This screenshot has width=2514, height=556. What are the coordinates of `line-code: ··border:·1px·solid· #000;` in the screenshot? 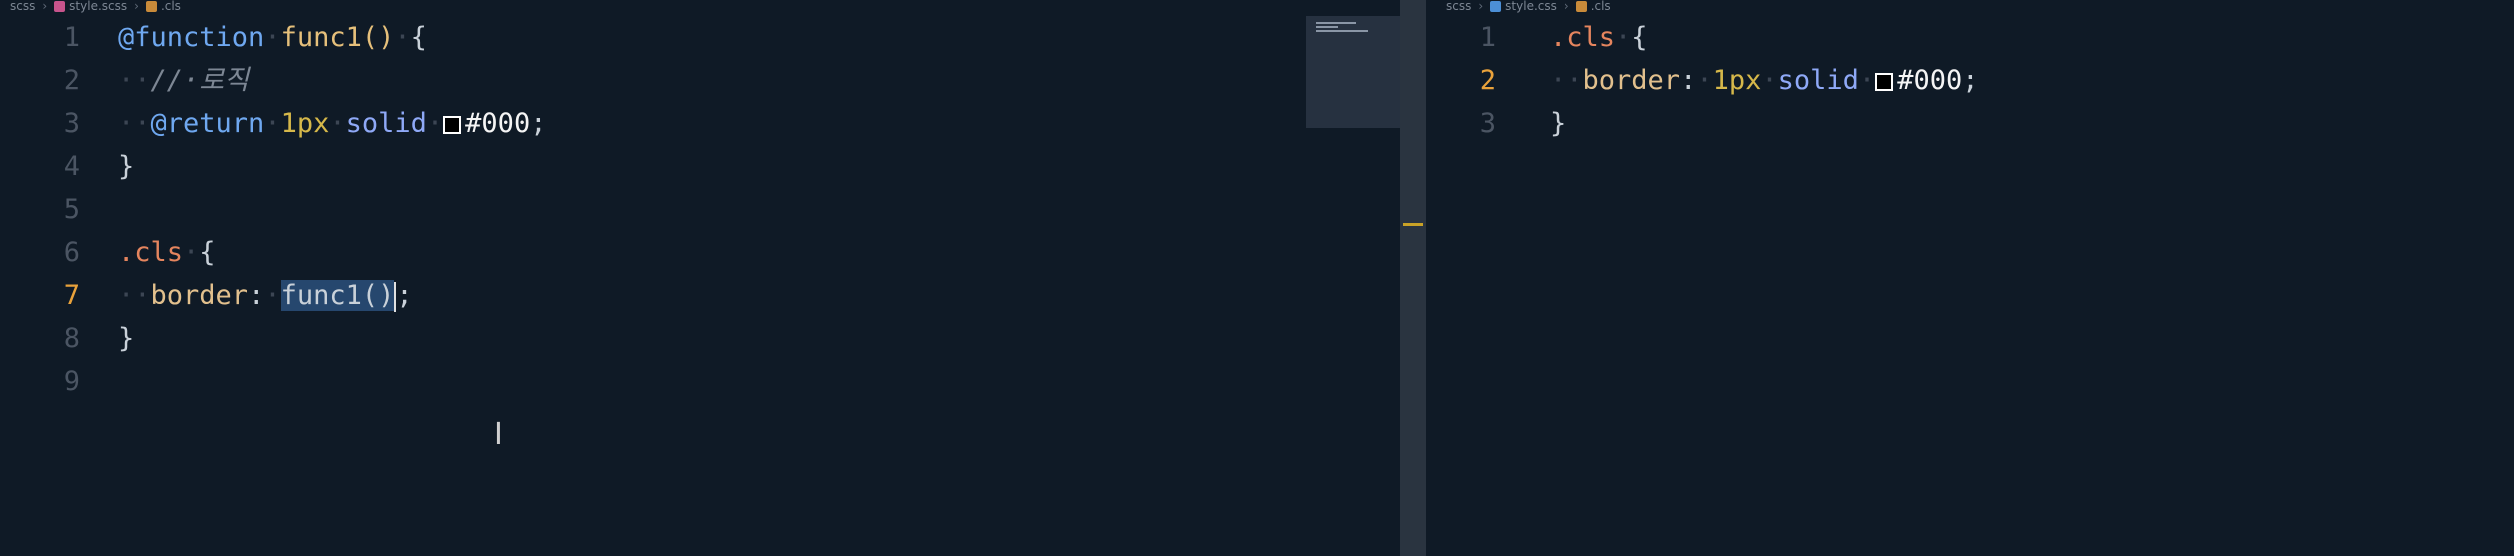 It's located at (1764, 80).